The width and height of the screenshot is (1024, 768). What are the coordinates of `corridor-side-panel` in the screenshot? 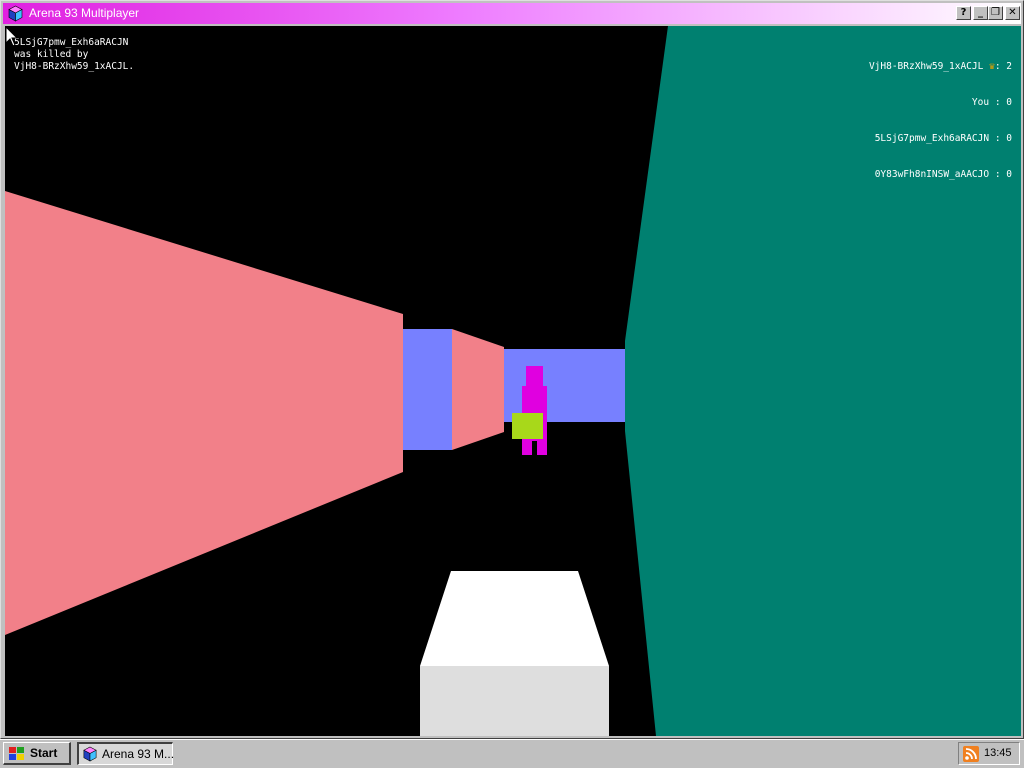 It's located at (427, 389).